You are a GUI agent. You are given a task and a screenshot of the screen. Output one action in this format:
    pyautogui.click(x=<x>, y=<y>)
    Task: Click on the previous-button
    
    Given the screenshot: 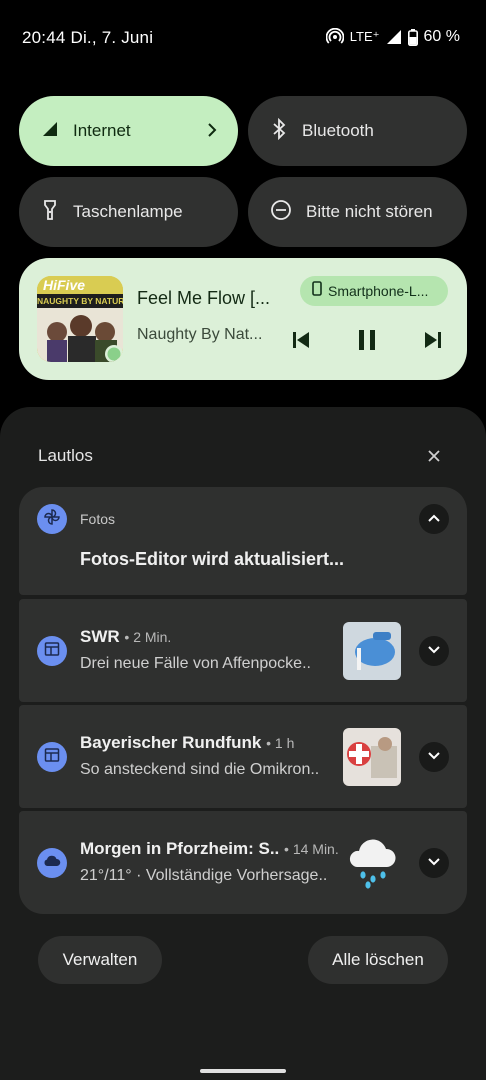 What is the action you would take?
    pyautogui.click(x=301, y=342)
    